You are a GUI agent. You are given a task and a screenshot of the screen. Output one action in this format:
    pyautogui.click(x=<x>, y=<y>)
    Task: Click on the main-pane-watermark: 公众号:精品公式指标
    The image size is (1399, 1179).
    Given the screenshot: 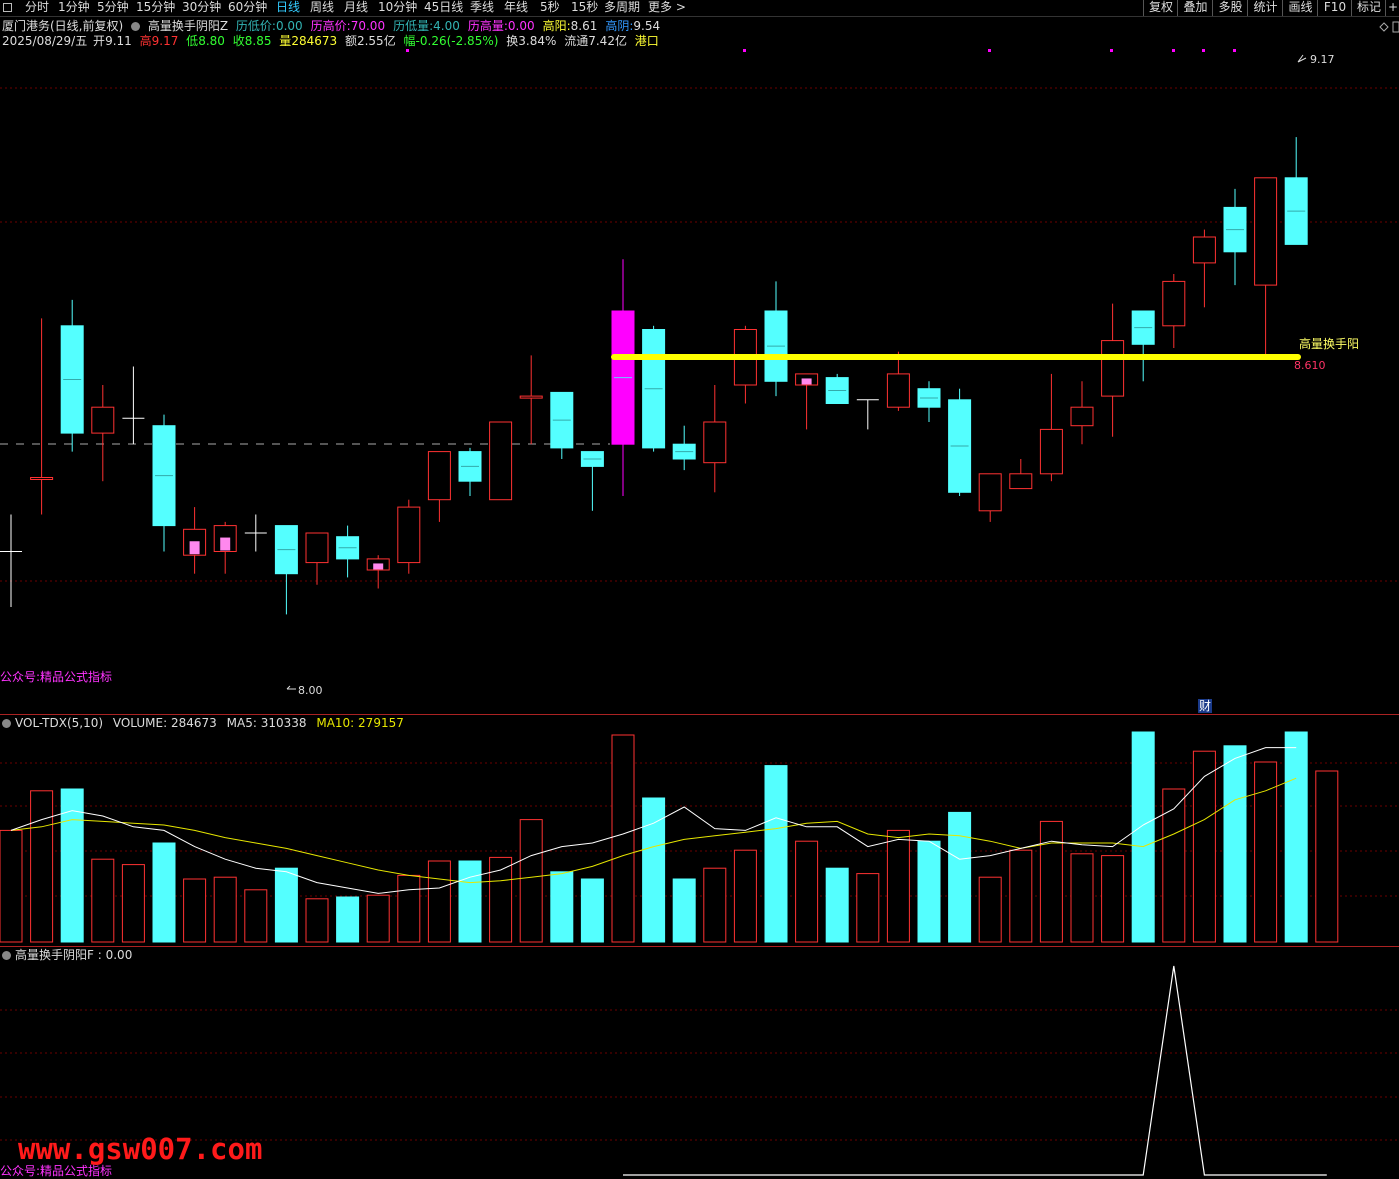 What is the action you would take?
    pyautogui.click(x=56, y=677)
    